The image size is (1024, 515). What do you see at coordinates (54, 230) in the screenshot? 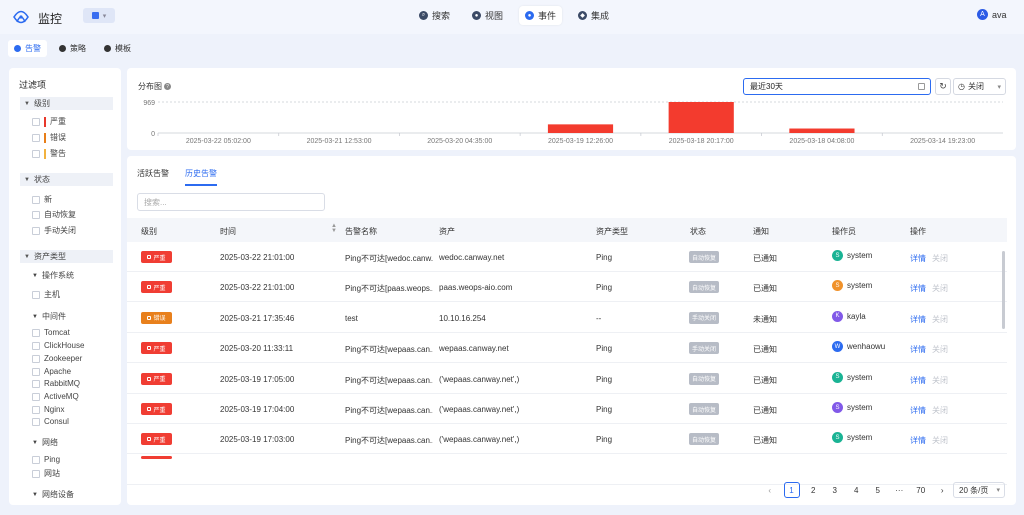
I see `filter-status-manual-closed: 手动关闭` at bounding box center [54, 230].